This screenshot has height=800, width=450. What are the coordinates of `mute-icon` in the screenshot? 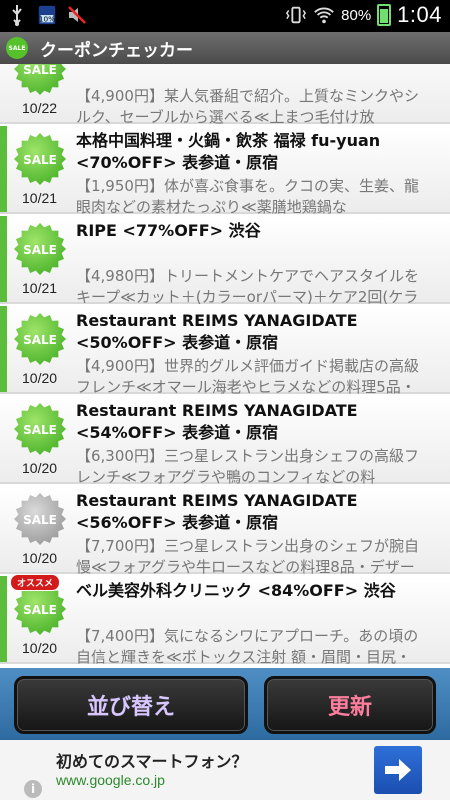 It's located at (77, 15).